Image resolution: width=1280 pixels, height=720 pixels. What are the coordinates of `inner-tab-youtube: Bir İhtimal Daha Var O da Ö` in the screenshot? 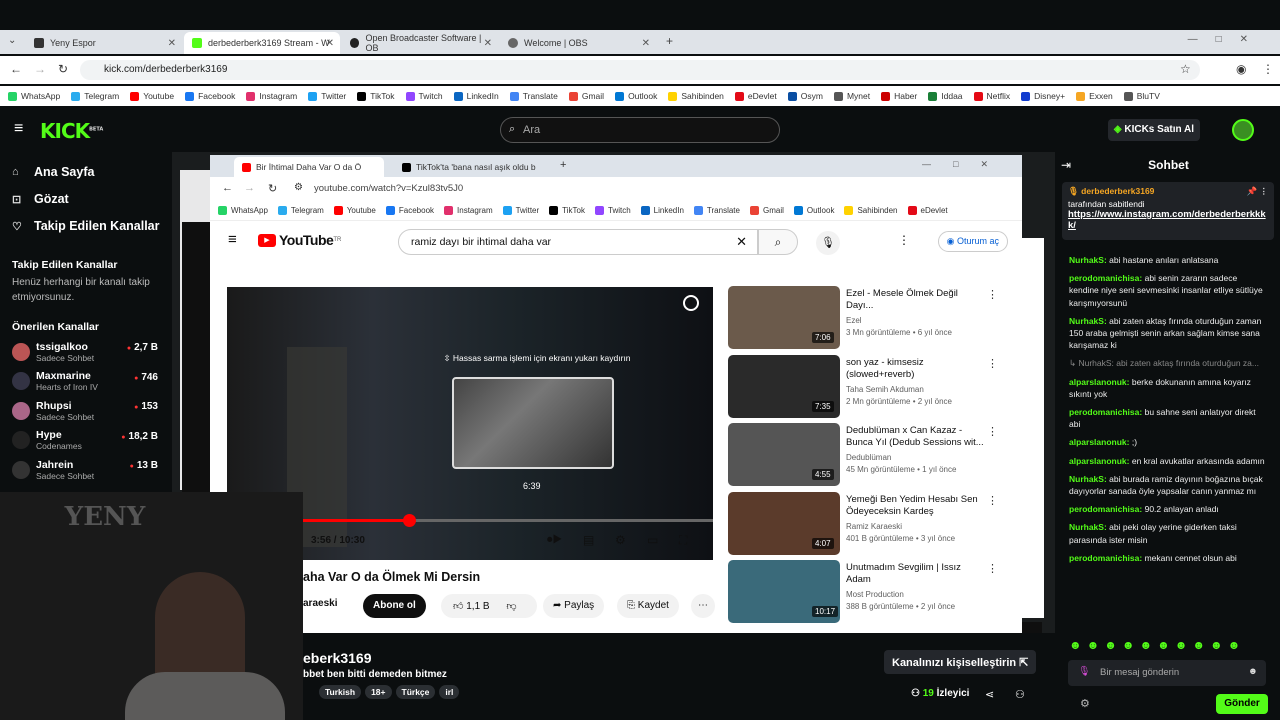 It's located at (309, 167).